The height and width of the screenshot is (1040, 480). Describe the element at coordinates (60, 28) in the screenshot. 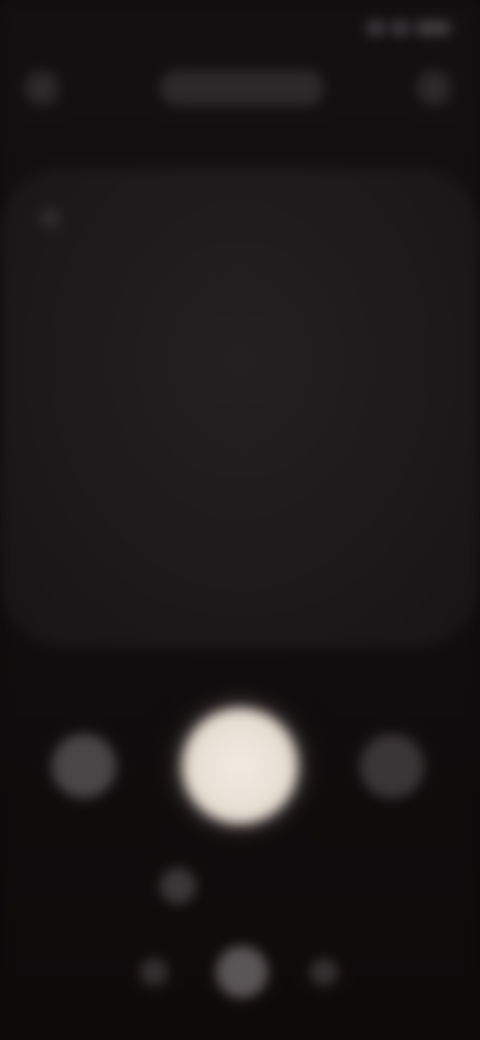

I see `status-time` at that location.